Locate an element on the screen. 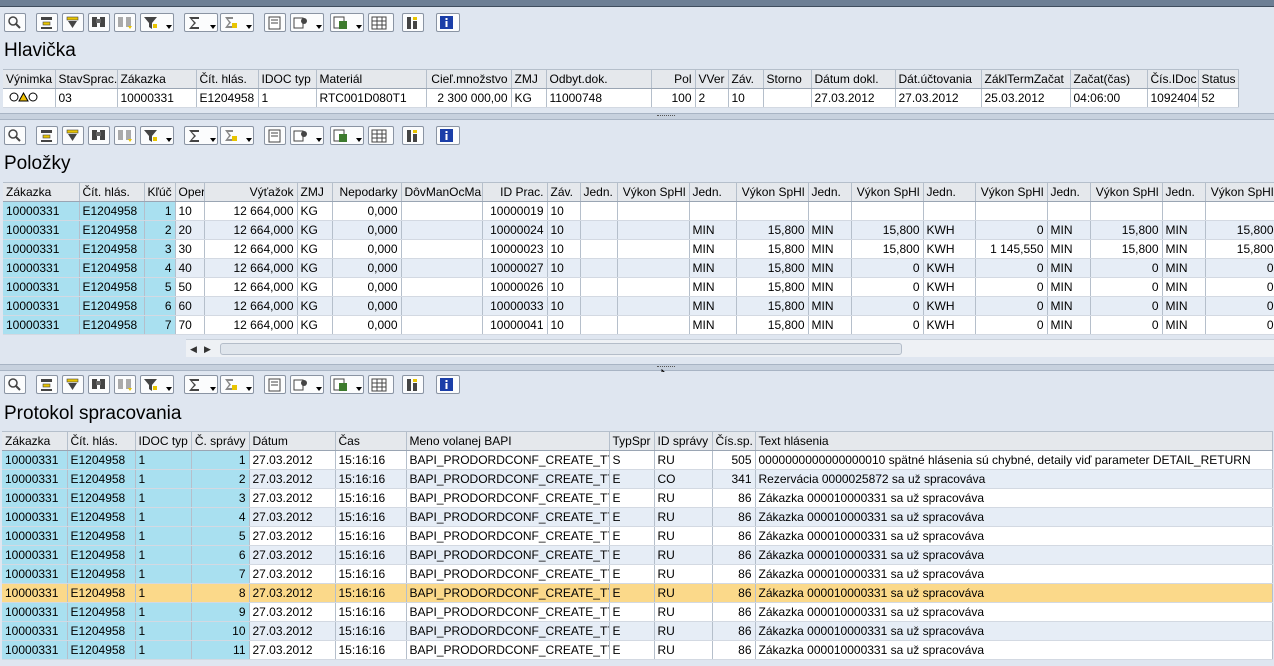  table-cell: 5 is located at coordinates (220, 536).